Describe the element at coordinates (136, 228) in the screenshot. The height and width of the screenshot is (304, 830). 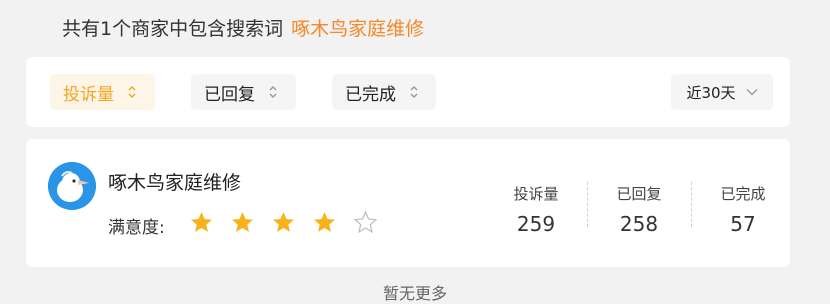
I see `rating-label: 满意度:` at that location.